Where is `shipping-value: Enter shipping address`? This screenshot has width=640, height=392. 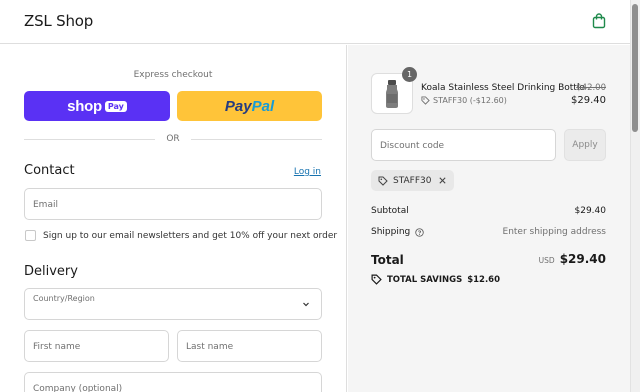 shipping-value: Enter shipping address is located at coordinates (554, 232).